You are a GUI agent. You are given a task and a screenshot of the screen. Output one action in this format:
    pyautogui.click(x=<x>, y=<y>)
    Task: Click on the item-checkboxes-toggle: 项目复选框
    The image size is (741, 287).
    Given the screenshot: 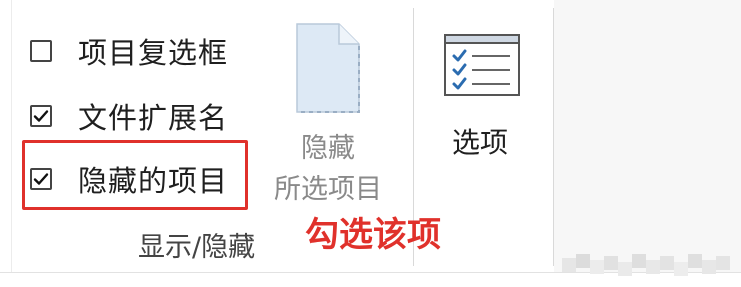 What is the action you would take?
    pyautogui.click(x=129, y=51)
    